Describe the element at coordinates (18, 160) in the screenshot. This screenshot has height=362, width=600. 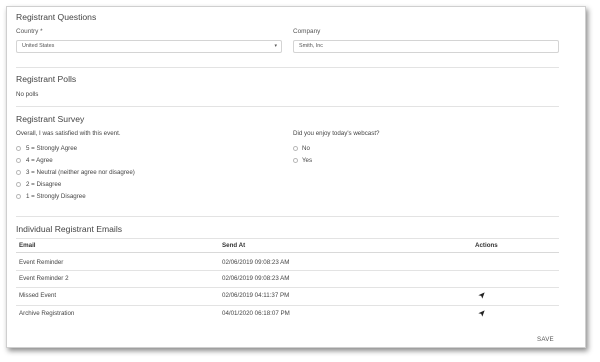
I see `radio-agree` at that location.